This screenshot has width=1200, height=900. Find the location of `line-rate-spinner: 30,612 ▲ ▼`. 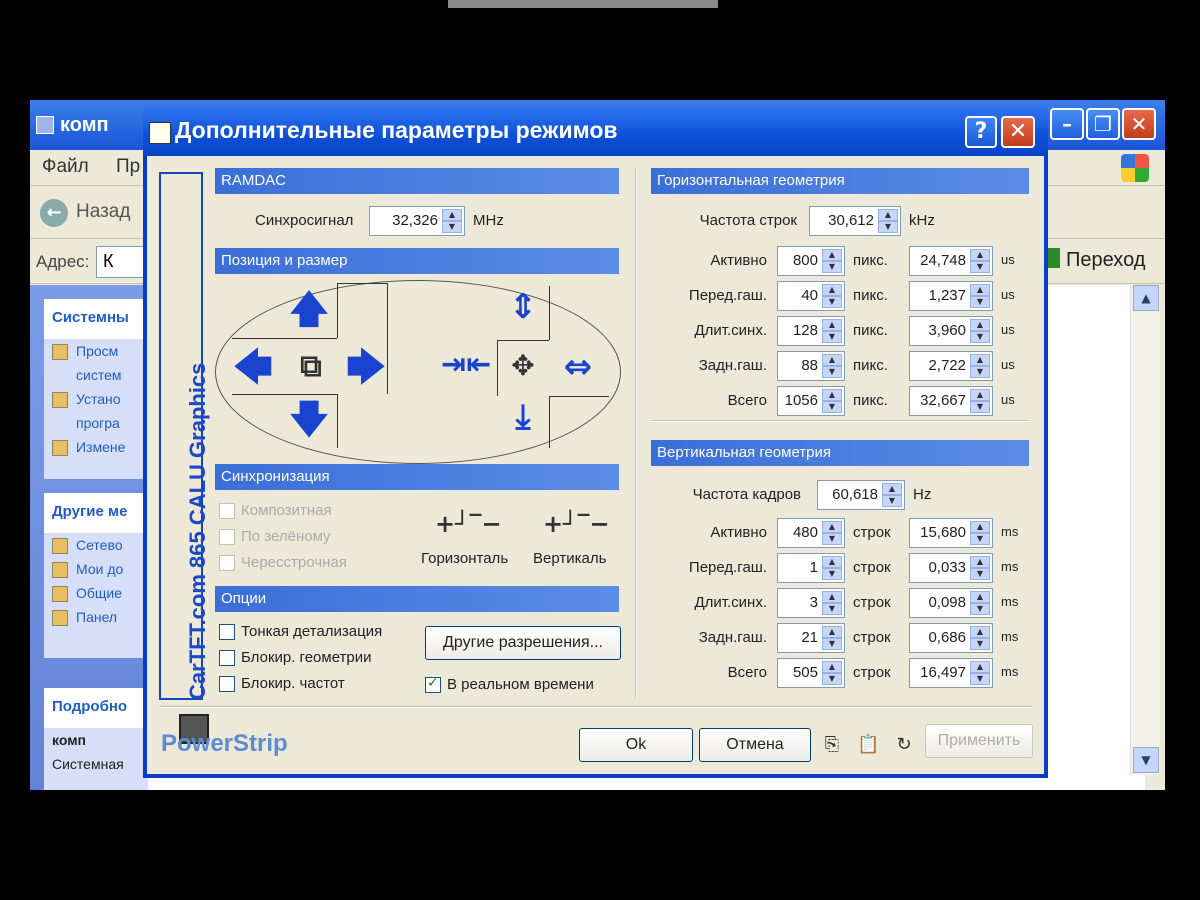

line-rate-spinner: 30,612 ▲ ▼ is located at coordinates (855, 221).